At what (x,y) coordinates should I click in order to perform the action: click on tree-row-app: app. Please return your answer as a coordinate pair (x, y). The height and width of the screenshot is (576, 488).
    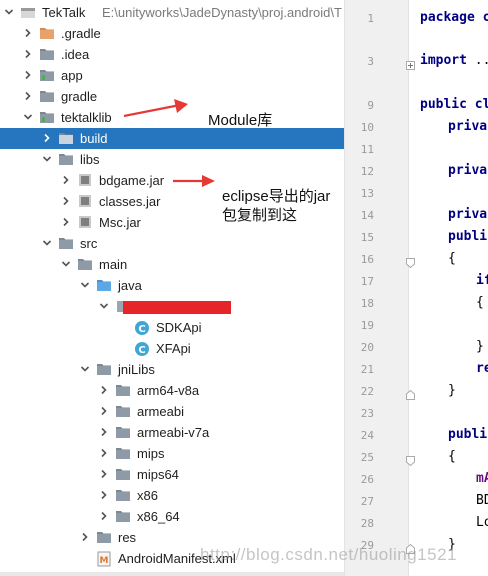
    Looking at the image, I should click on (172, 75).